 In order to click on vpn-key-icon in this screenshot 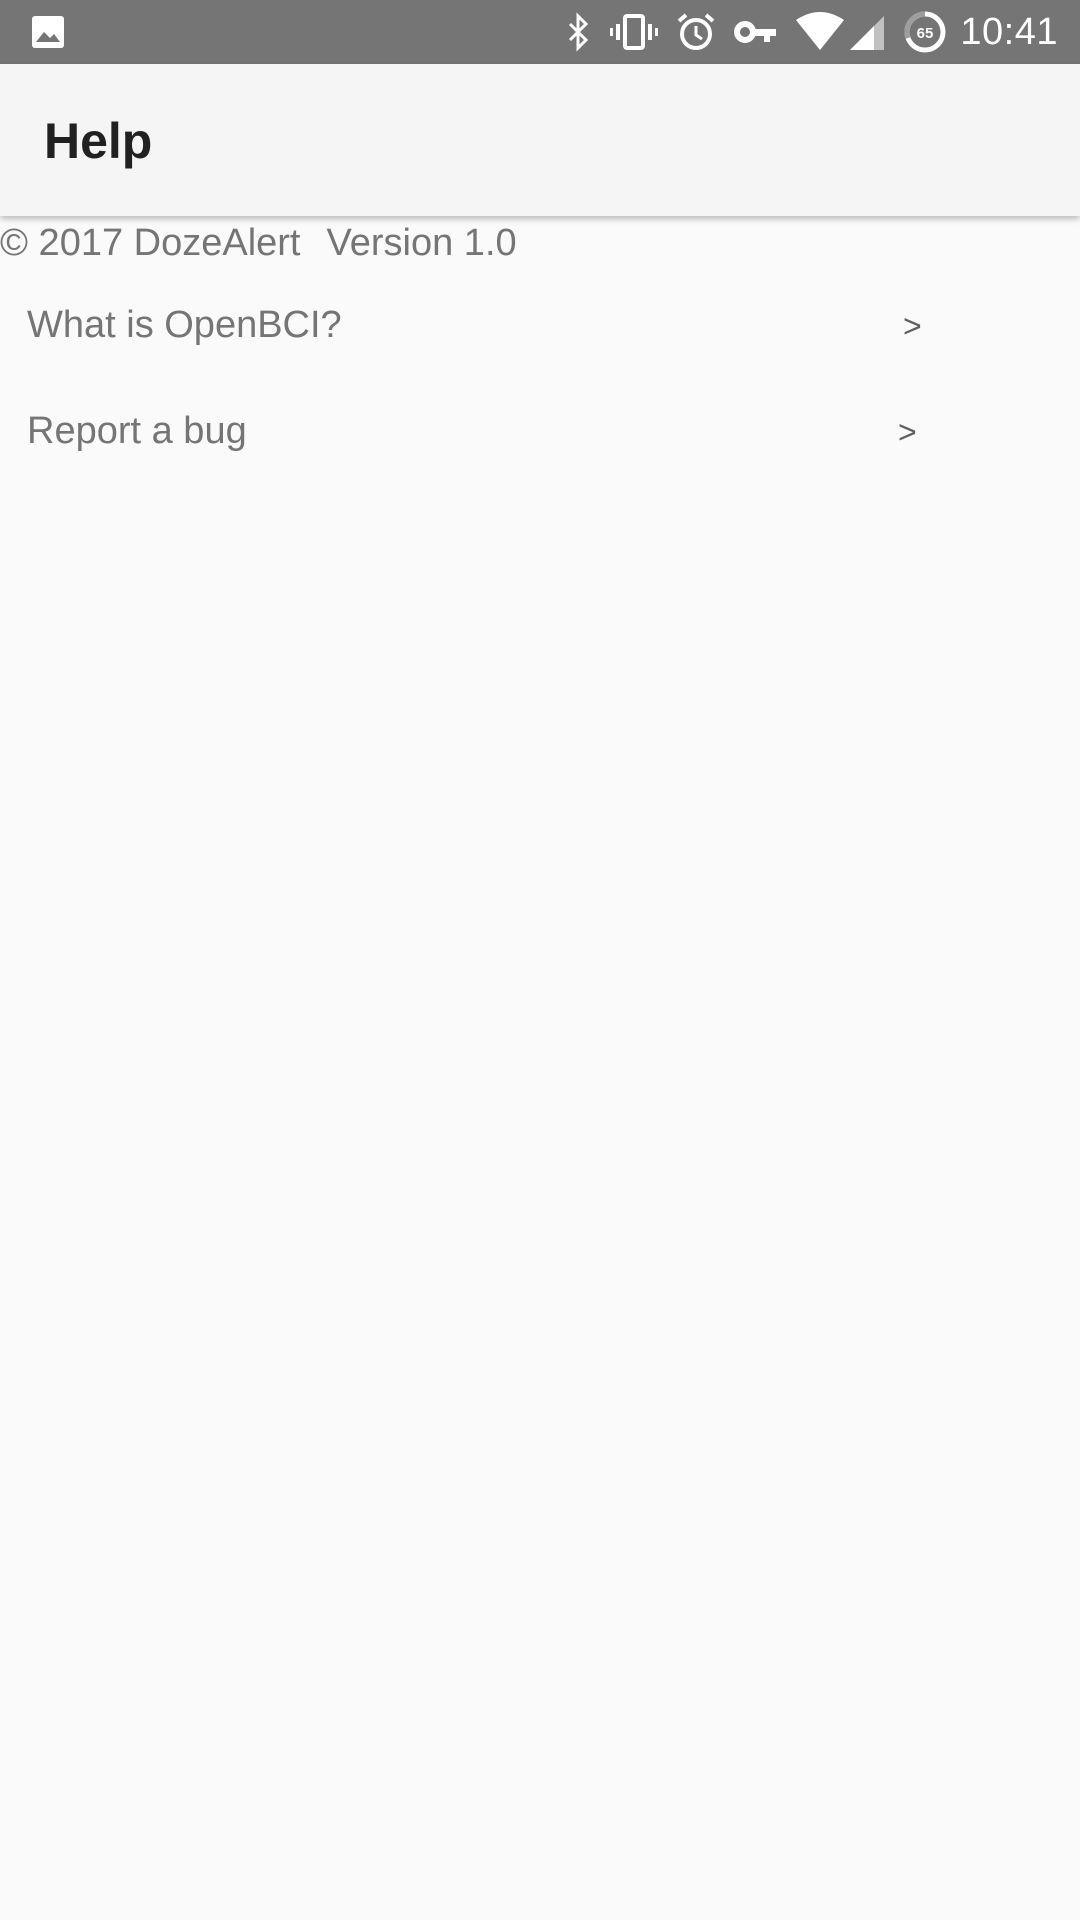, I will do `click(756, 32)`.